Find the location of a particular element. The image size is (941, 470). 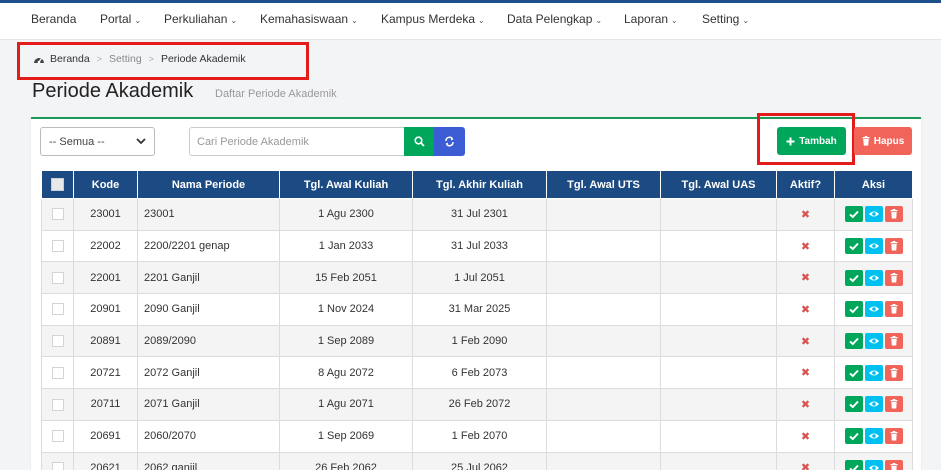

nav-setting: Setting ⌄ is located at coordinates (725, 21).